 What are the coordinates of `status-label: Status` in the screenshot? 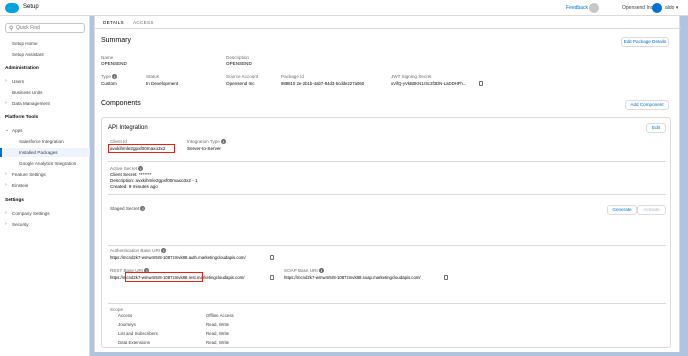 It's located at (153, 76).